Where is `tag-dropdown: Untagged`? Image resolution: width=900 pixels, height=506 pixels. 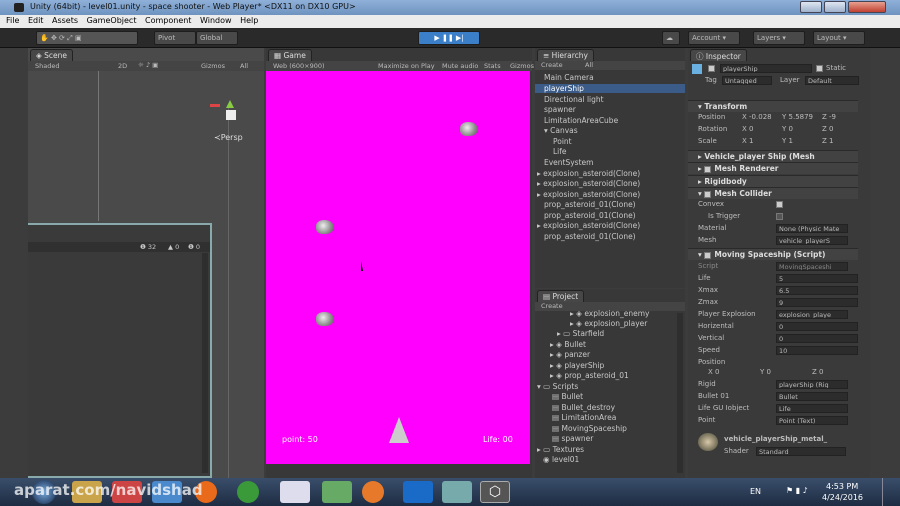 tag-dropdown: Untagged is located at coordinates (747, 80).